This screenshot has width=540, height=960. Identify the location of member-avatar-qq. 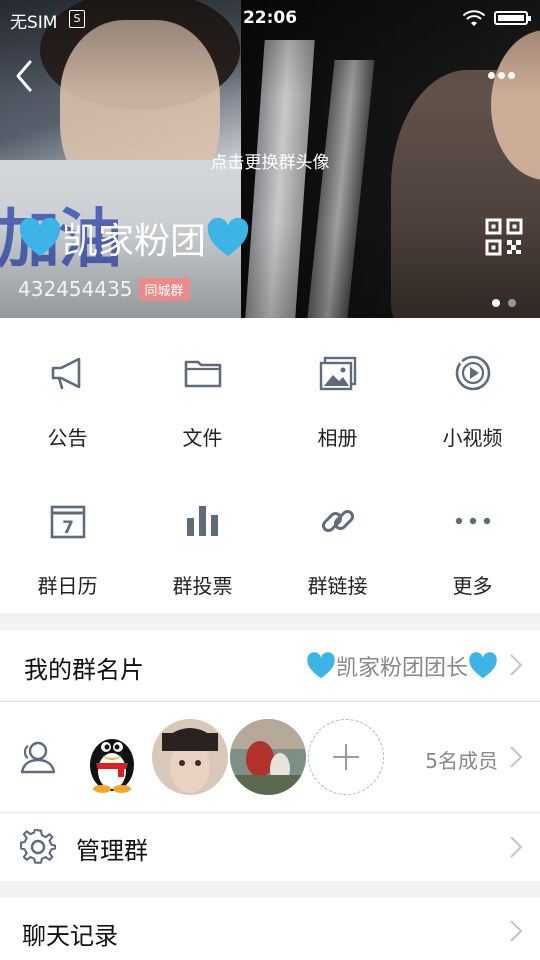
(112, 757).